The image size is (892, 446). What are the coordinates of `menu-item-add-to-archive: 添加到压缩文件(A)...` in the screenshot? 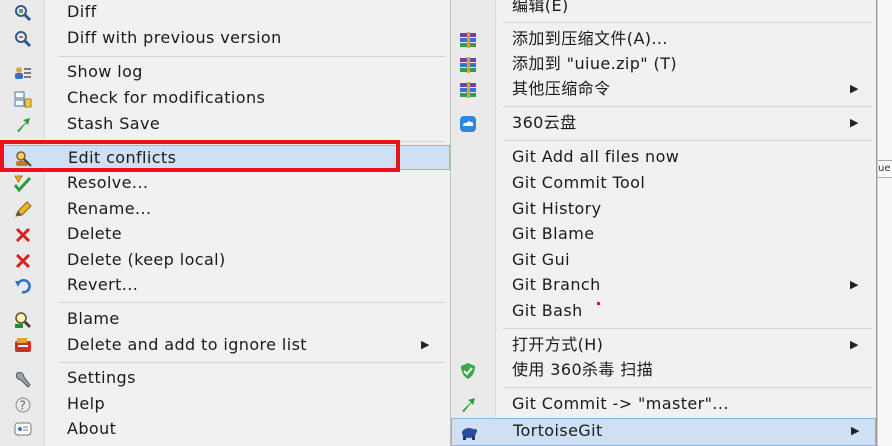 It's located at (663, 39).